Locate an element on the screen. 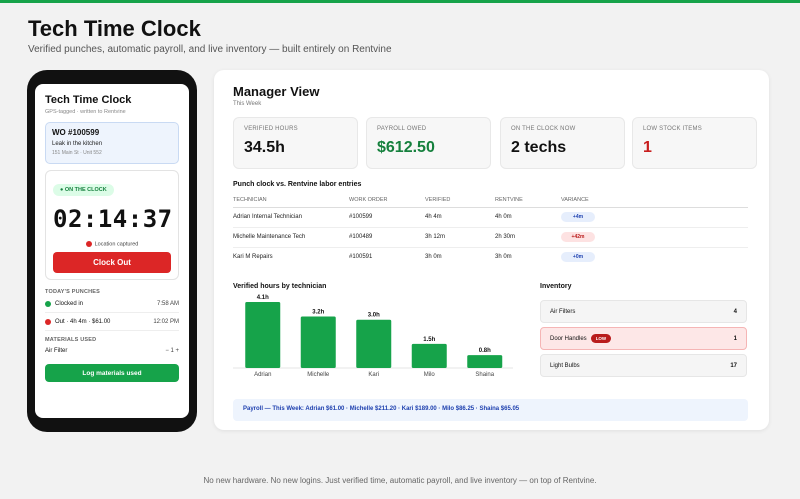 The height and width of the screenshot is (499, 800). inventory-name: Air Filters is located at coordinates (563, 311).